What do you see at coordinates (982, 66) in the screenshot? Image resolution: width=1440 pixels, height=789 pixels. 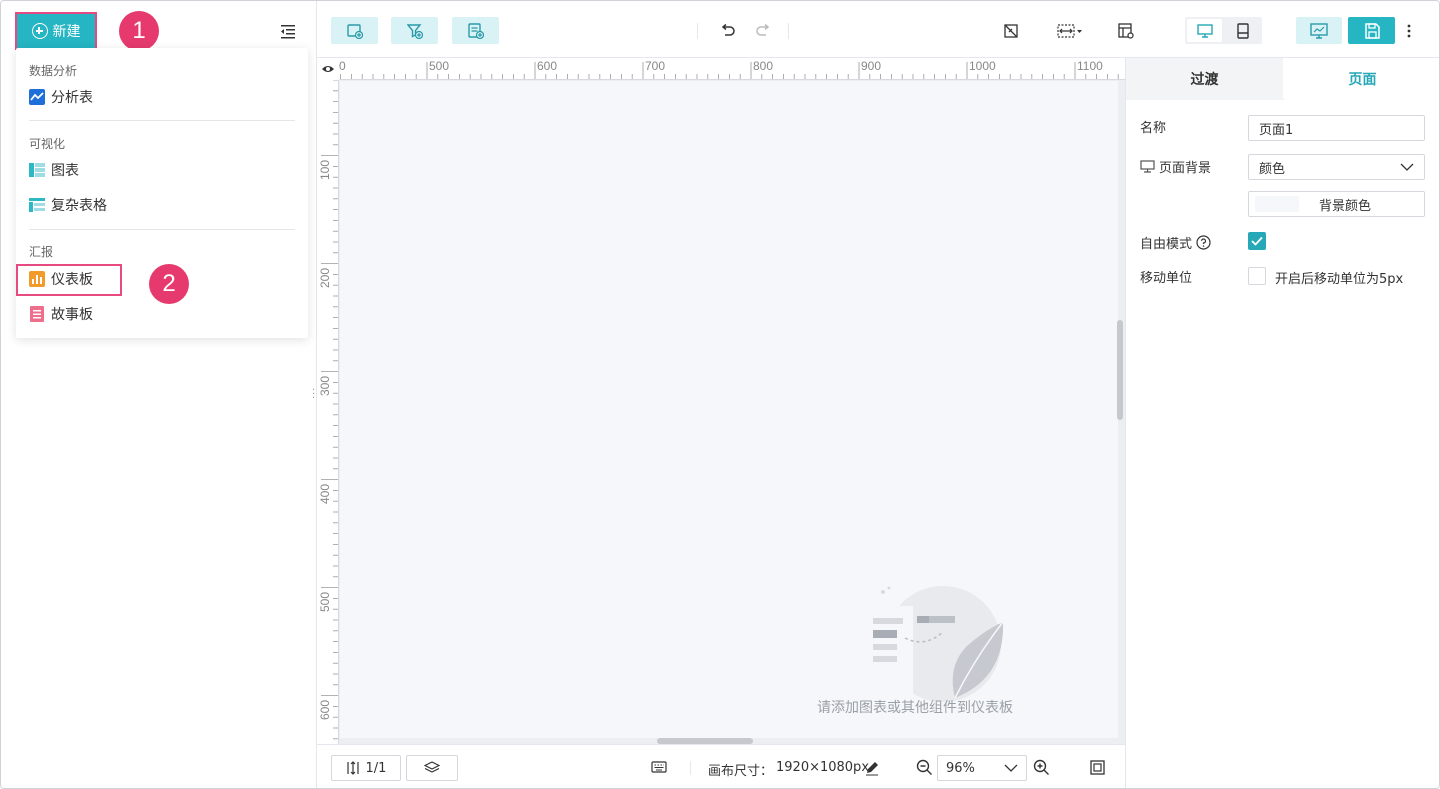 I see `ruler-label: 1000` at bounding box center [982, 66].